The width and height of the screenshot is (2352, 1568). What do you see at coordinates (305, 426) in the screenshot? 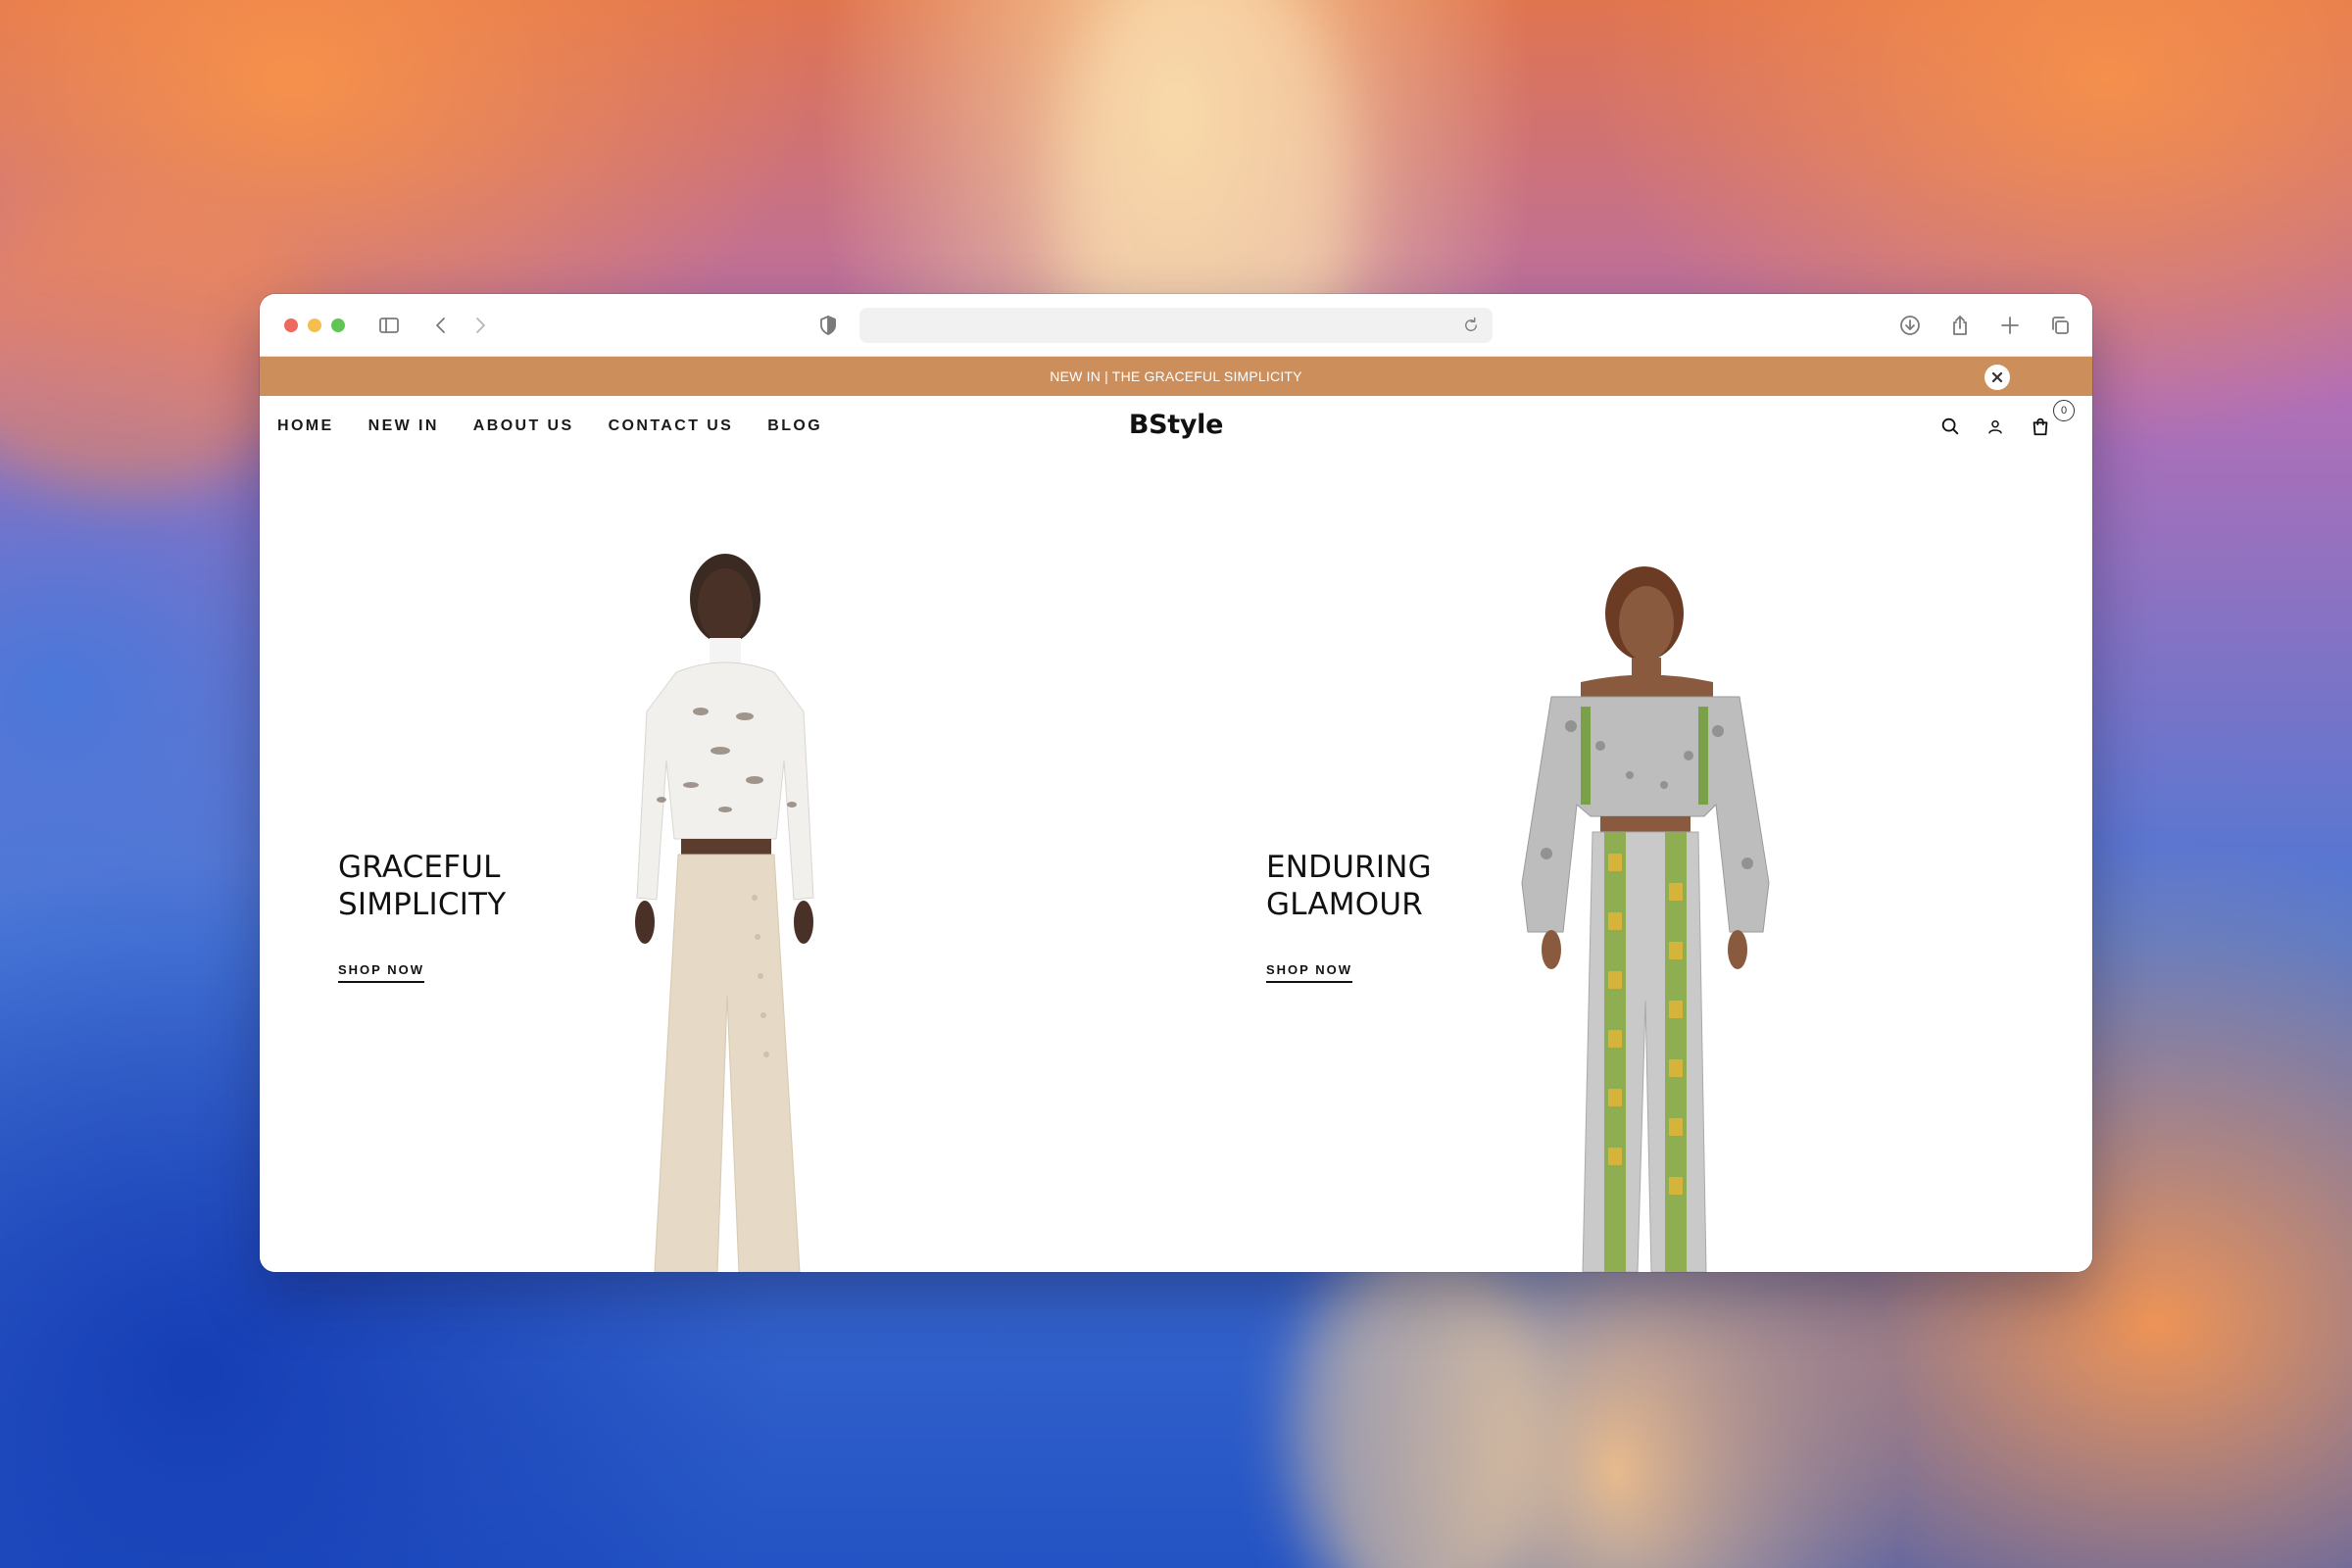
I see `nav-item-home: HOME` at bounding box center [305, 426].